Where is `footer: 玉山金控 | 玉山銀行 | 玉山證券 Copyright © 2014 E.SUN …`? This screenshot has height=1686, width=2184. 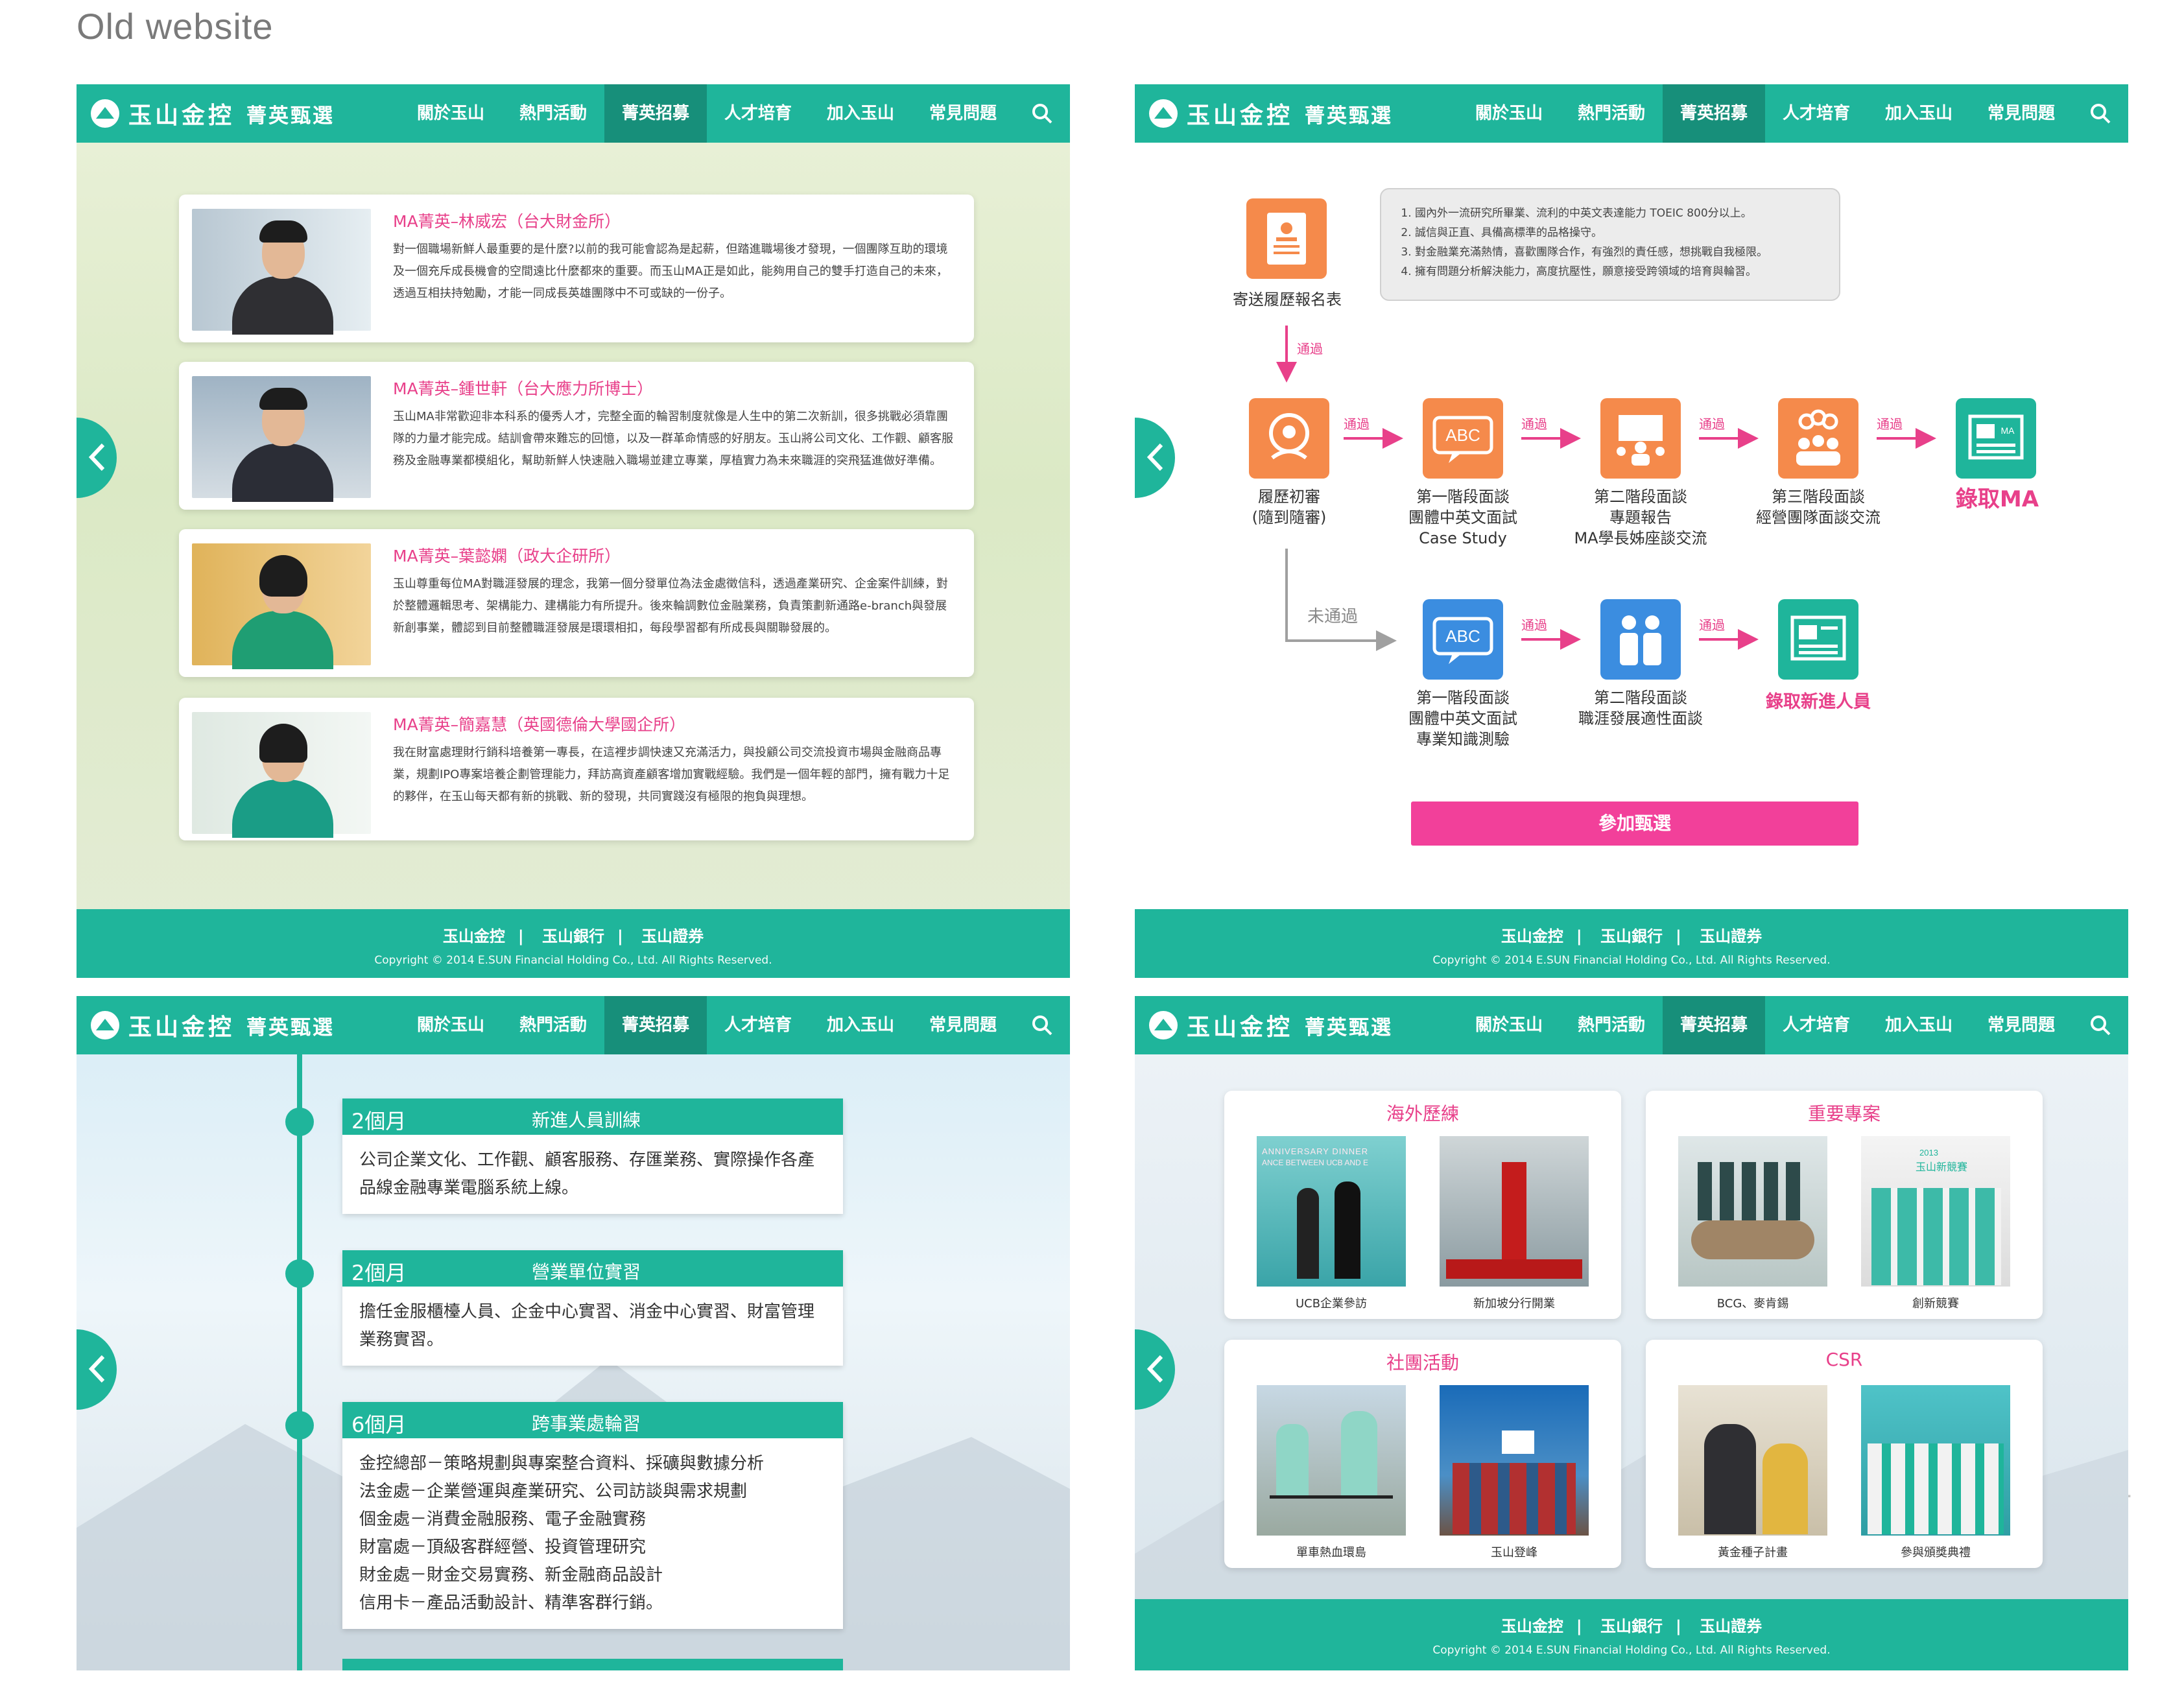
footer: 玉山金控 | 玉山銀行 | 玉山證券 Copyright © 2014 E.SUN … is located at coordinates (574, 943).